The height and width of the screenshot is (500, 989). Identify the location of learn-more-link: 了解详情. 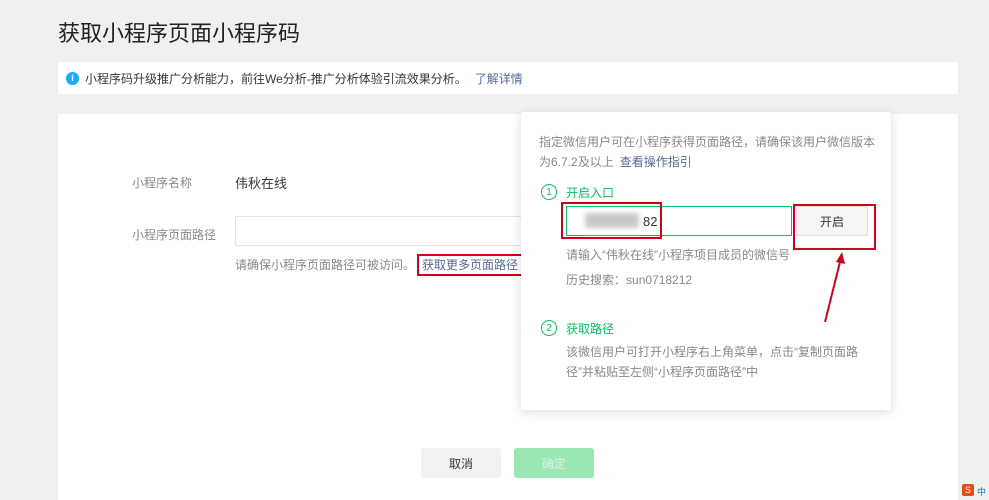
(499, 78).